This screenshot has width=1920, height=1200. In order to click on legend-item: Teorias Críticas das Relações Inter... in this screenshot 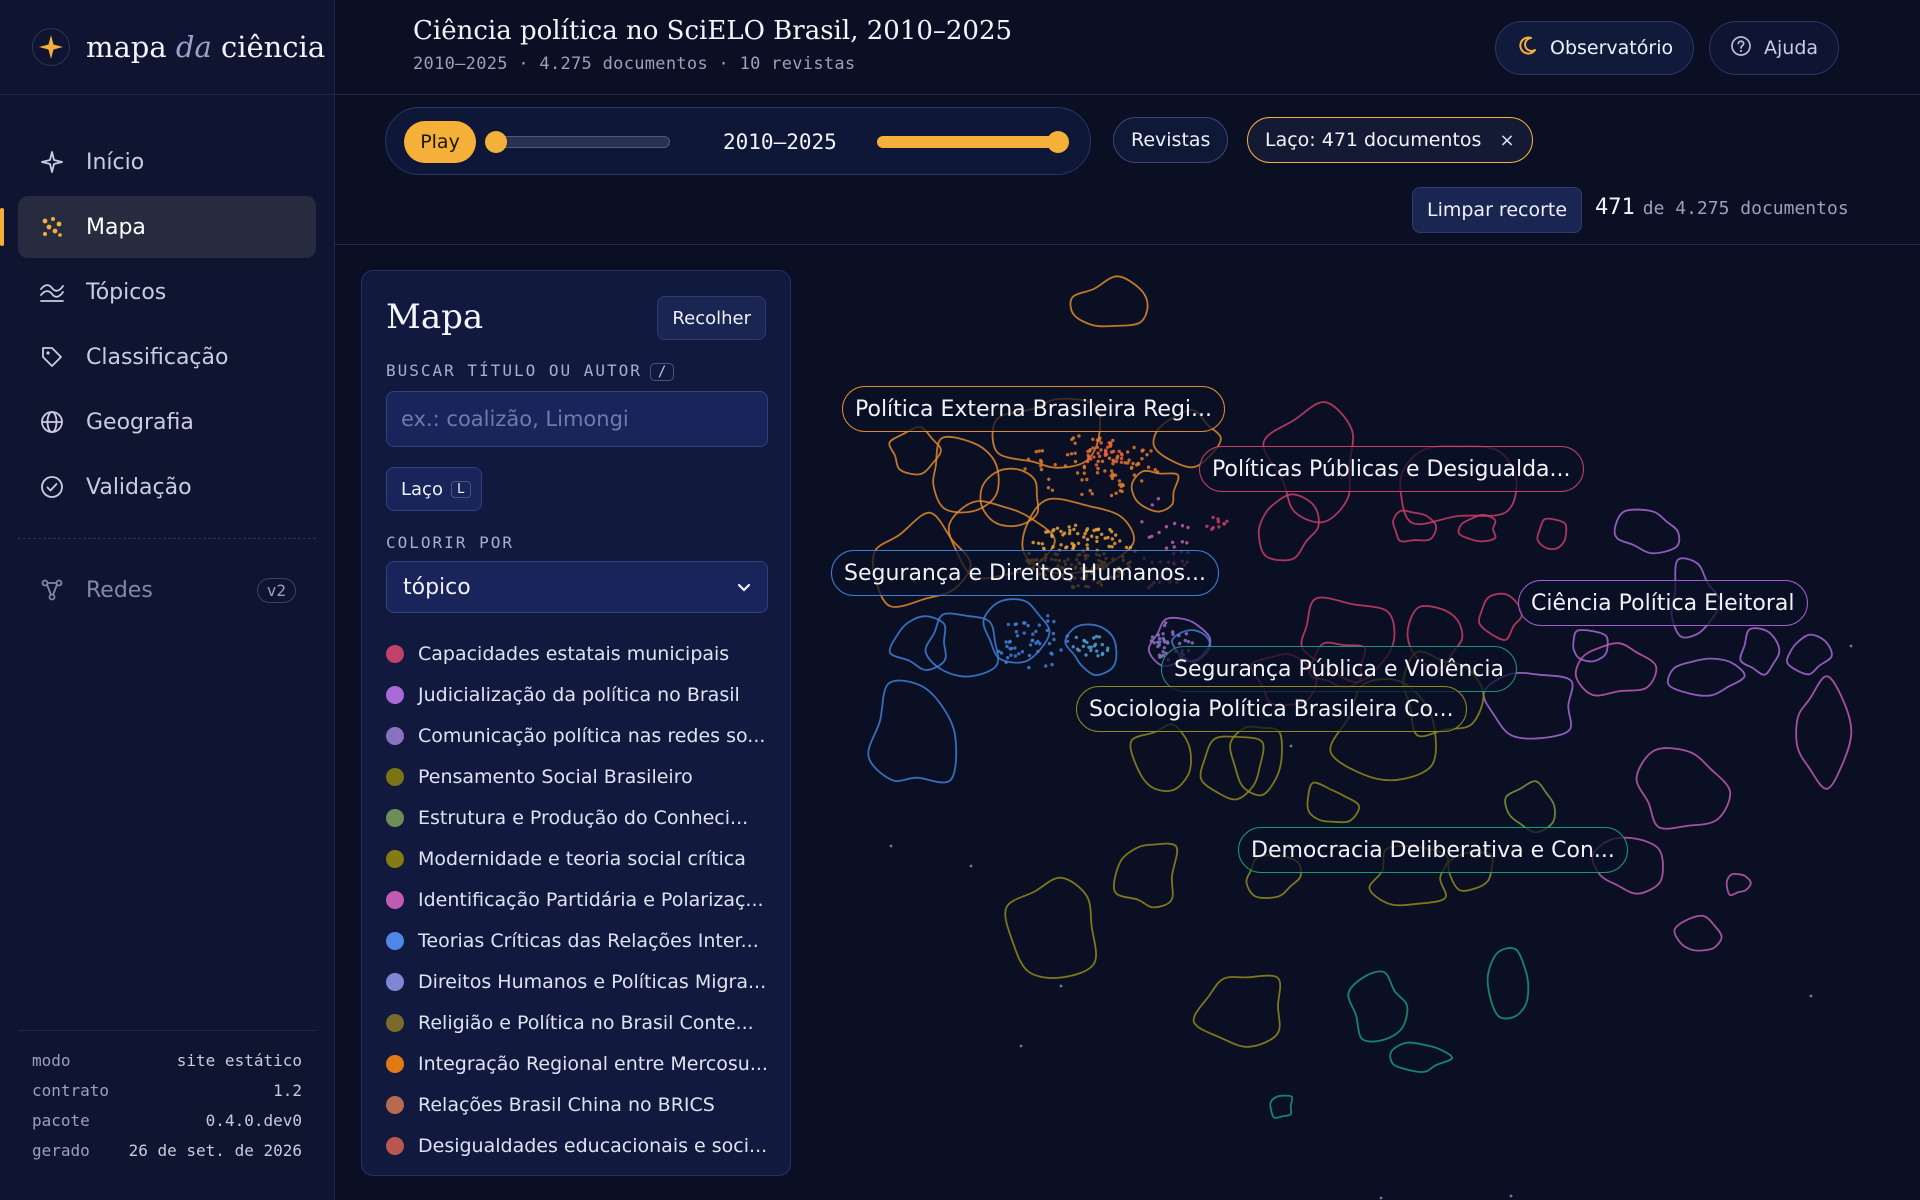, I will do `click(581, 940)`.